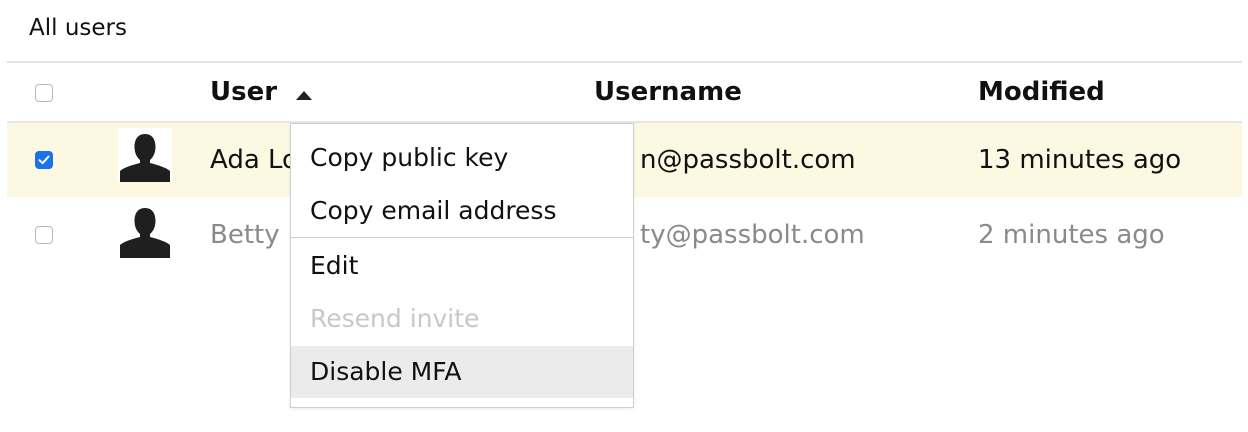 This screenshot has height=432, width=1248. What do you see at coordinates (44, 93) in the screenshot?
I see `select-all-checkbox` at bounding box center [44, 93].